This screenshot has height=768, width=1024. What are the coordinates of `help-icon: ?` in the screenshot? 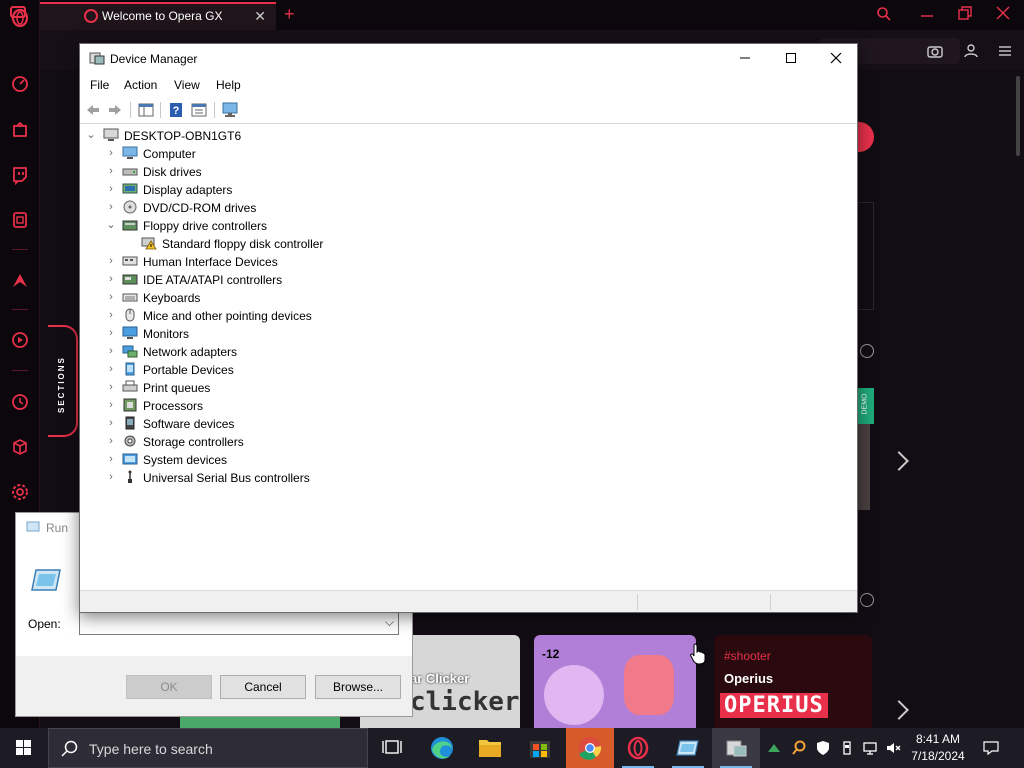 It's located at (176, 110).